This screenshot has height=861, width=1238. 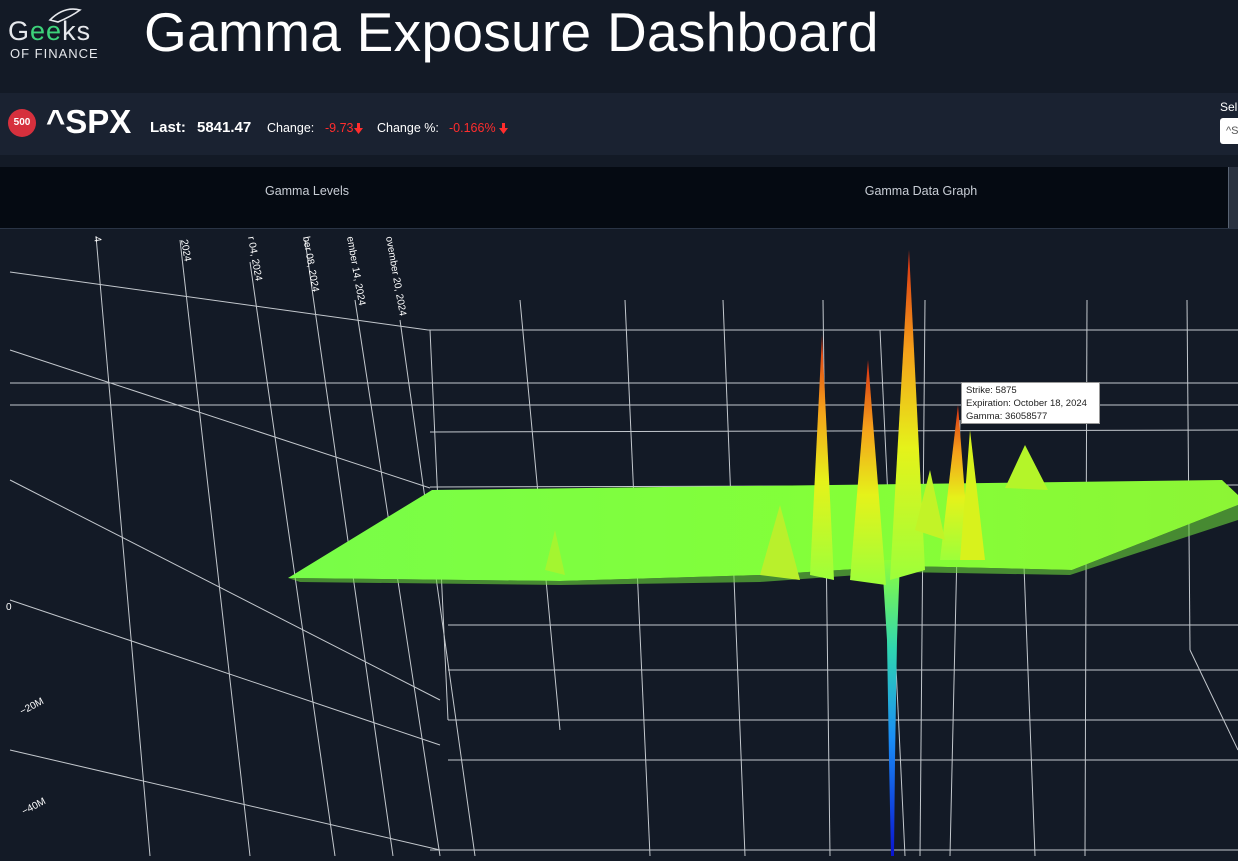 I want to click on x-tick: r 04, 2024, so click(x=254, y=259).